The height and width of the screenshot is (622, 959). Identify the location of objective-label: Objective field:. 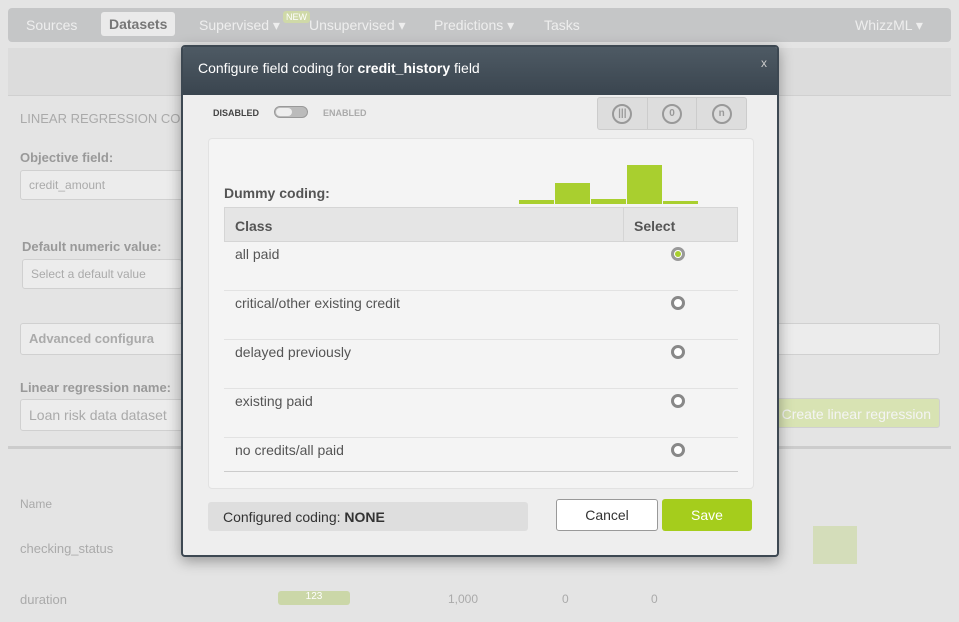
(67, 157).